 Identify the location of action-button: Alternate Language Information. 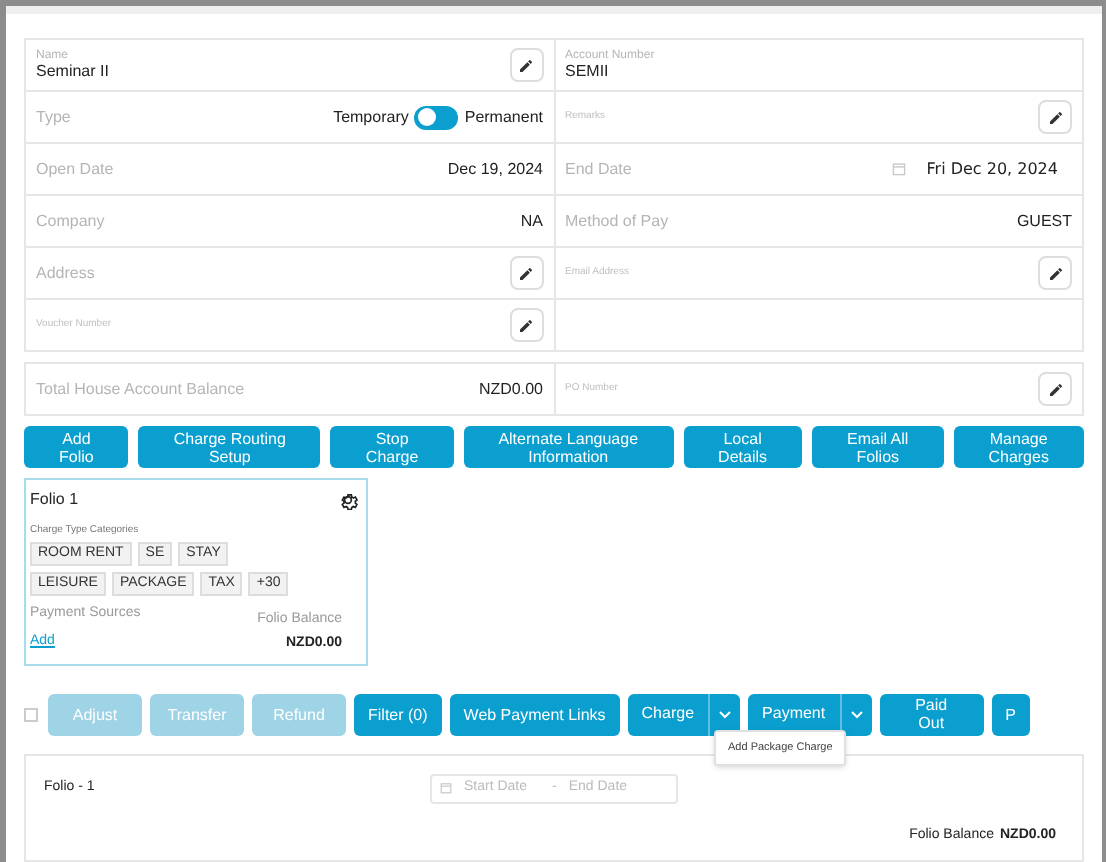
(568, 447).